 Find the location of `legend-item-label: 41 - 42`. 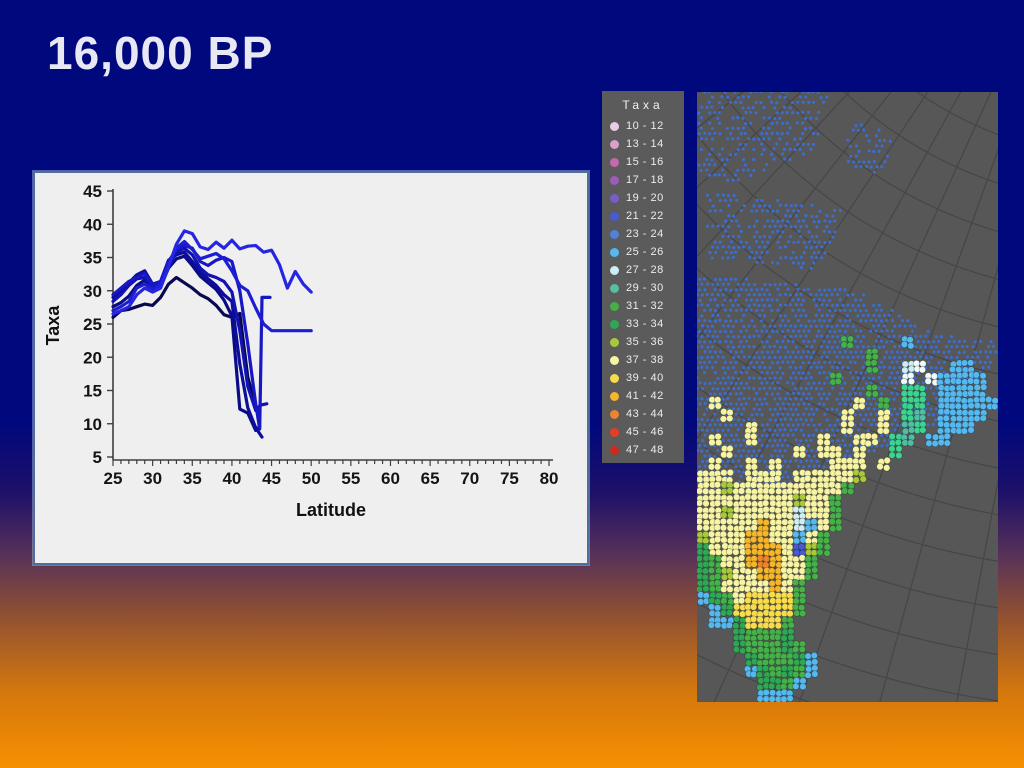

legend-item-label: 41 - 42 is located at coordinates (645, 396).